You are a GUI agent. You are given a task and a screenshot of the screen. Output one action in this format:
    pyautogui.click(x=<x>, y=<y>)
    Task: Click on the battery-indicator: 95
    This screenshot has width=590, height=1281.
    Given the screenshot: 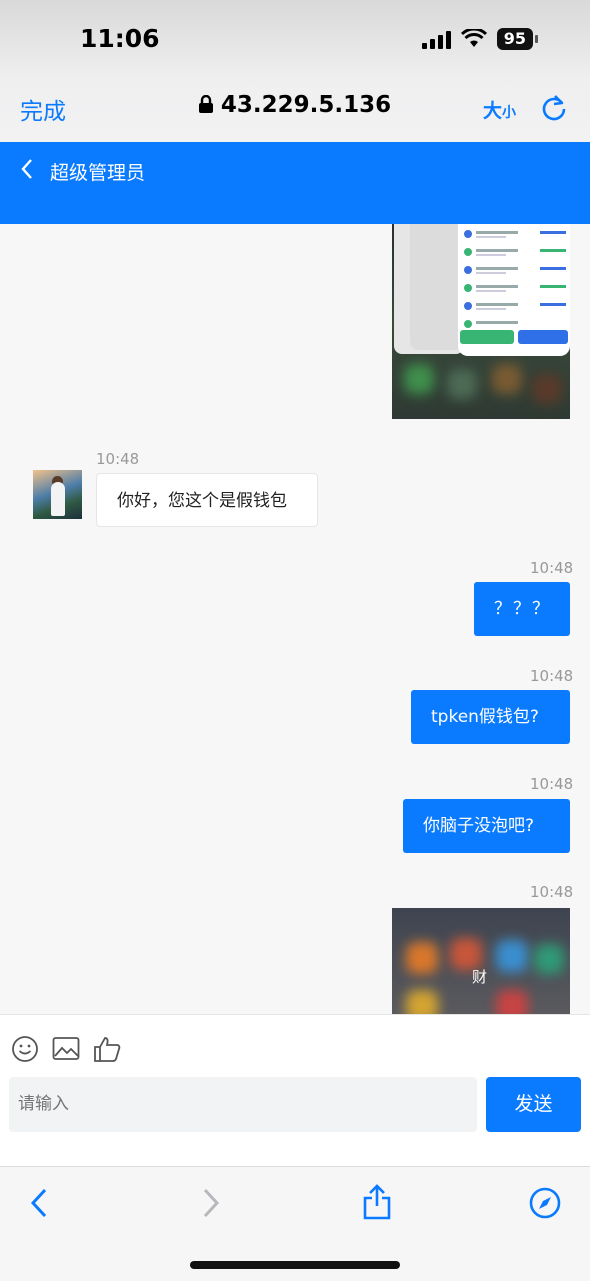 What is the action you would take?
    pyautogui.click(x=514, y=39)
    